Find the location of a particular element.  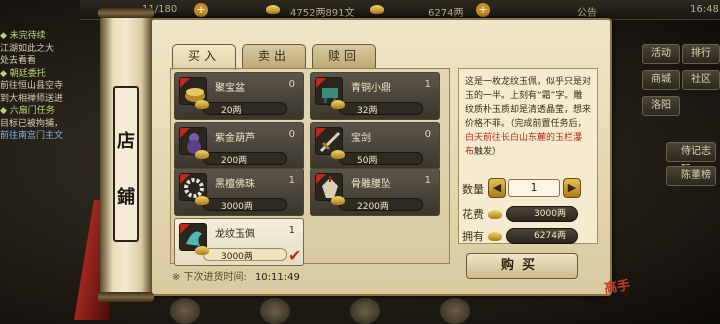

add-gold-button: + is located at coordinates (483, 10).